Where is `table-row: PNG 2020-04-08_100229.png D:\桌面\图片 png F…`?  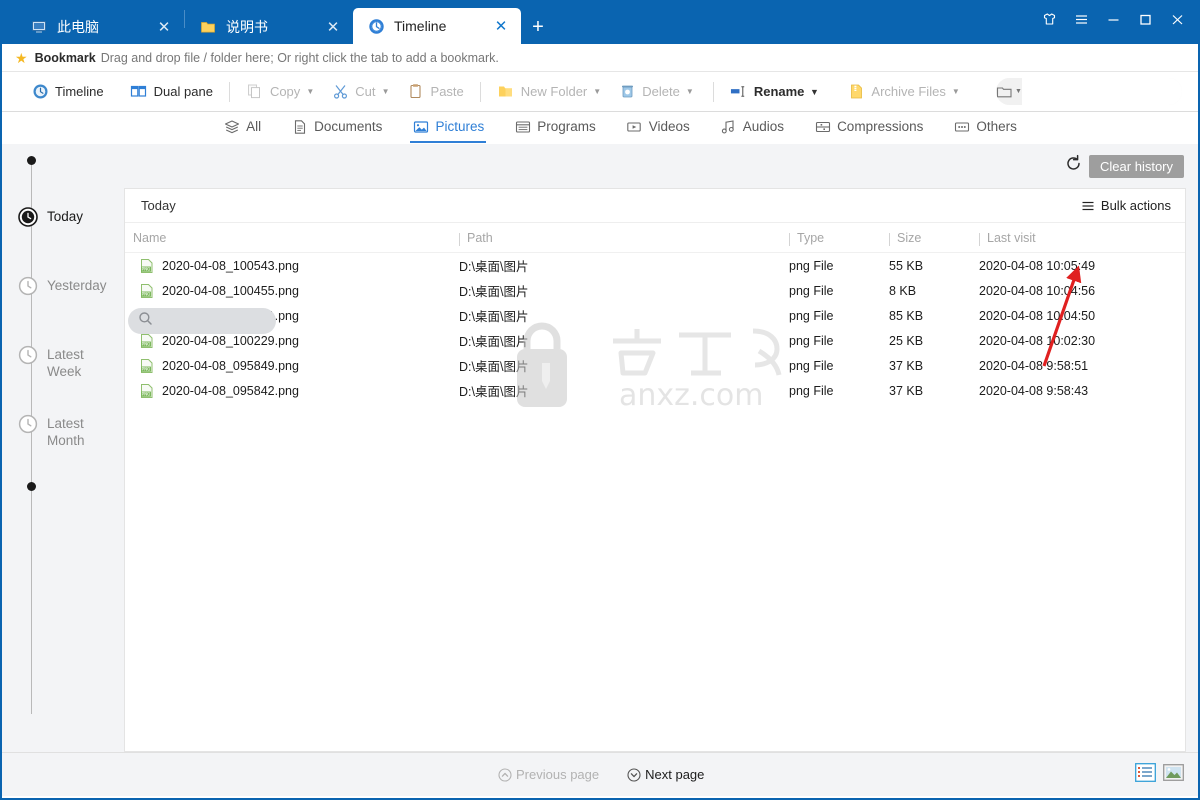 table-row: PNG 2020-04-08_100229.png D:\桌面\图片 png F… is located at coordinates (655, 340).